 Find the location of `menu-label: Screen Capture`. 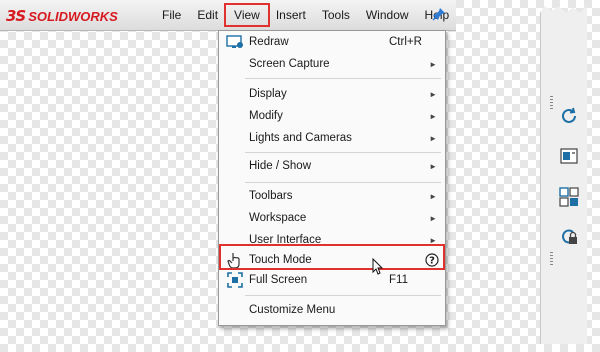

menu-label: Screen Capture is located at coordinates (289, 64).